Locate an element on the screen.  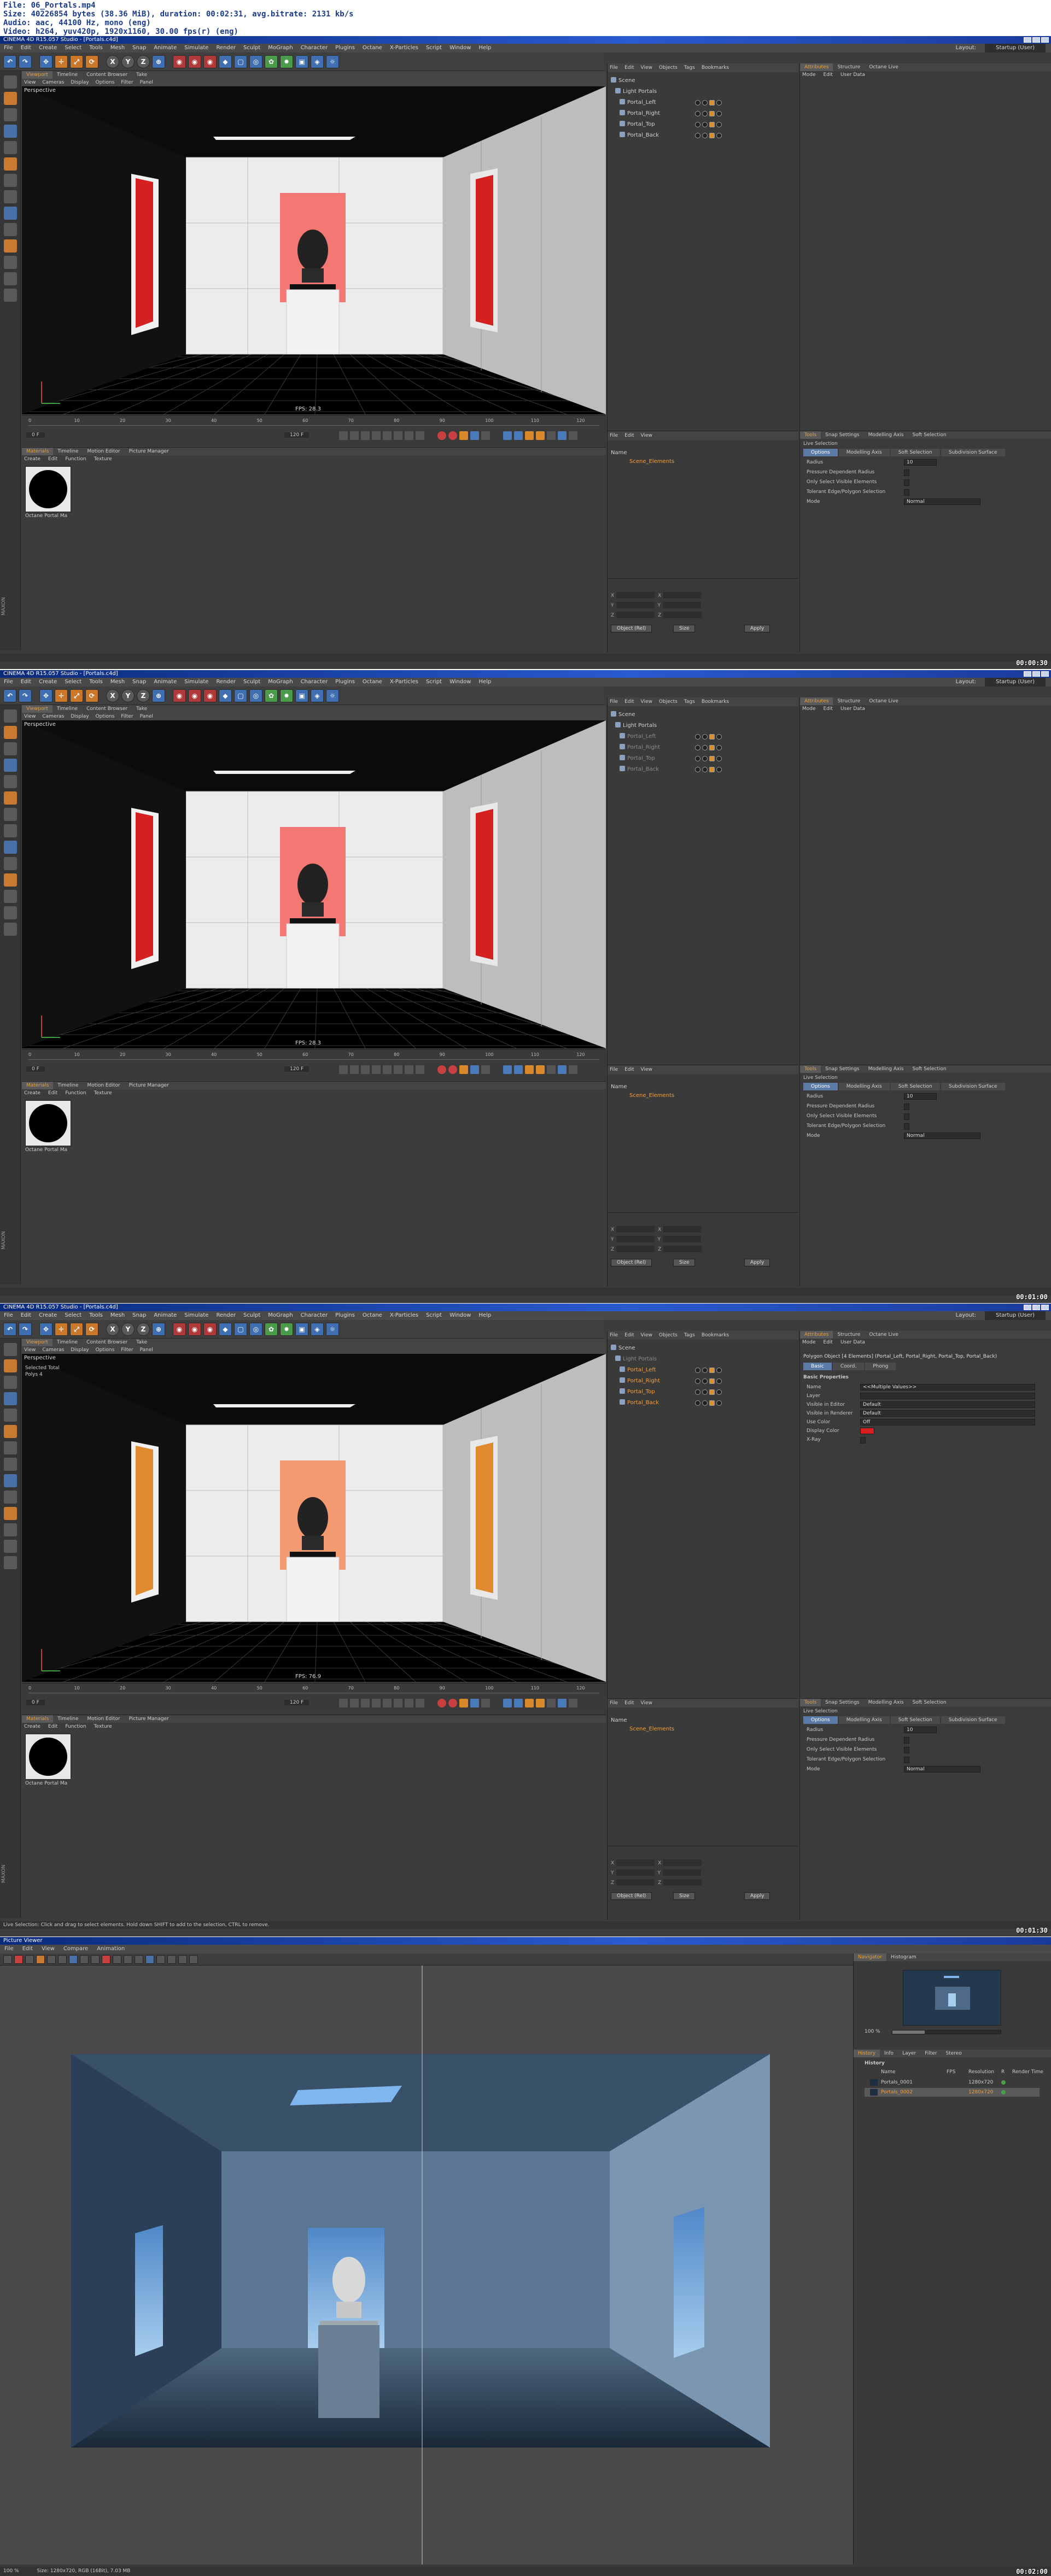
tool-tab: Tools is located at coordinates (811, 1069).